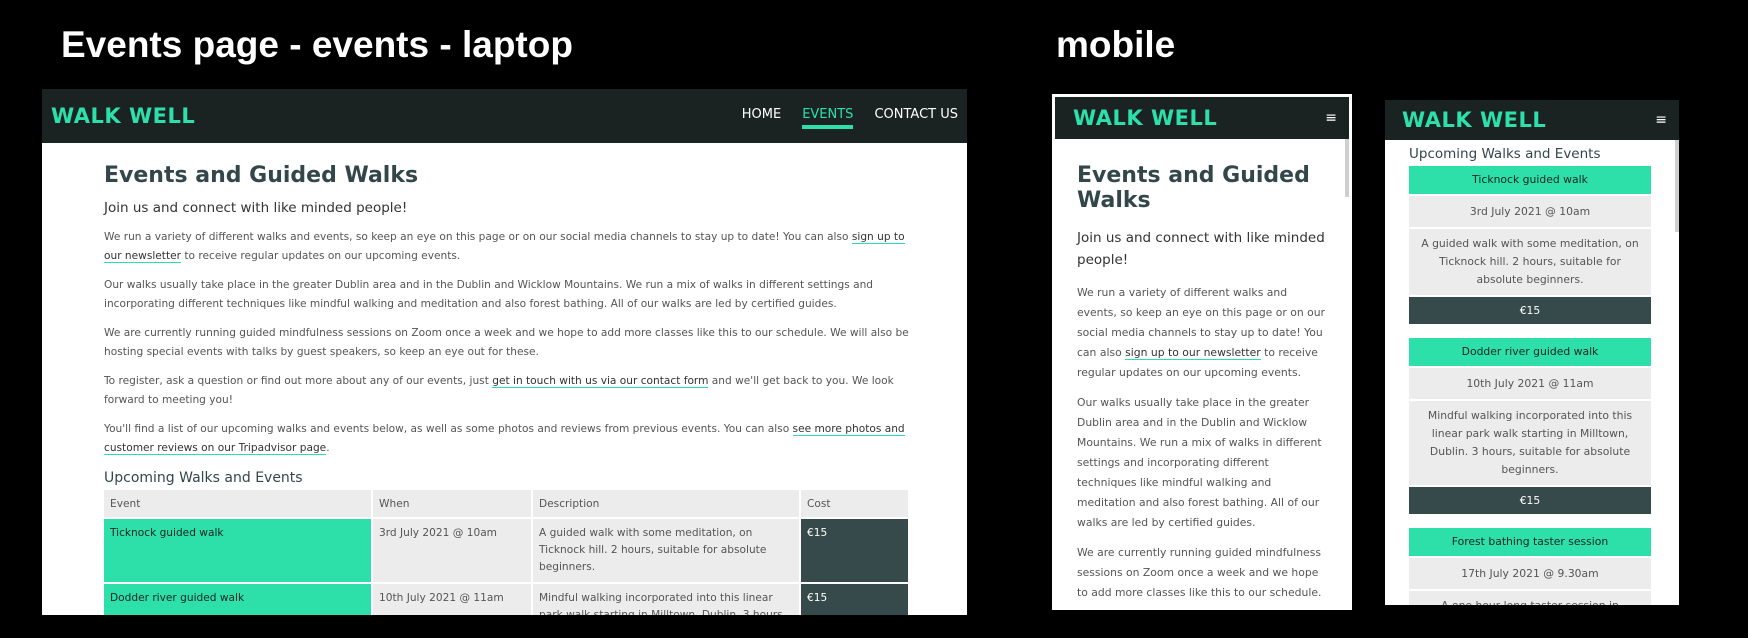 This screenshot has height=638, width=1748. Describe the element at coordinates (1530, 179) in the screenshot. I see `event-name: Ticknock guided walk` at that location.